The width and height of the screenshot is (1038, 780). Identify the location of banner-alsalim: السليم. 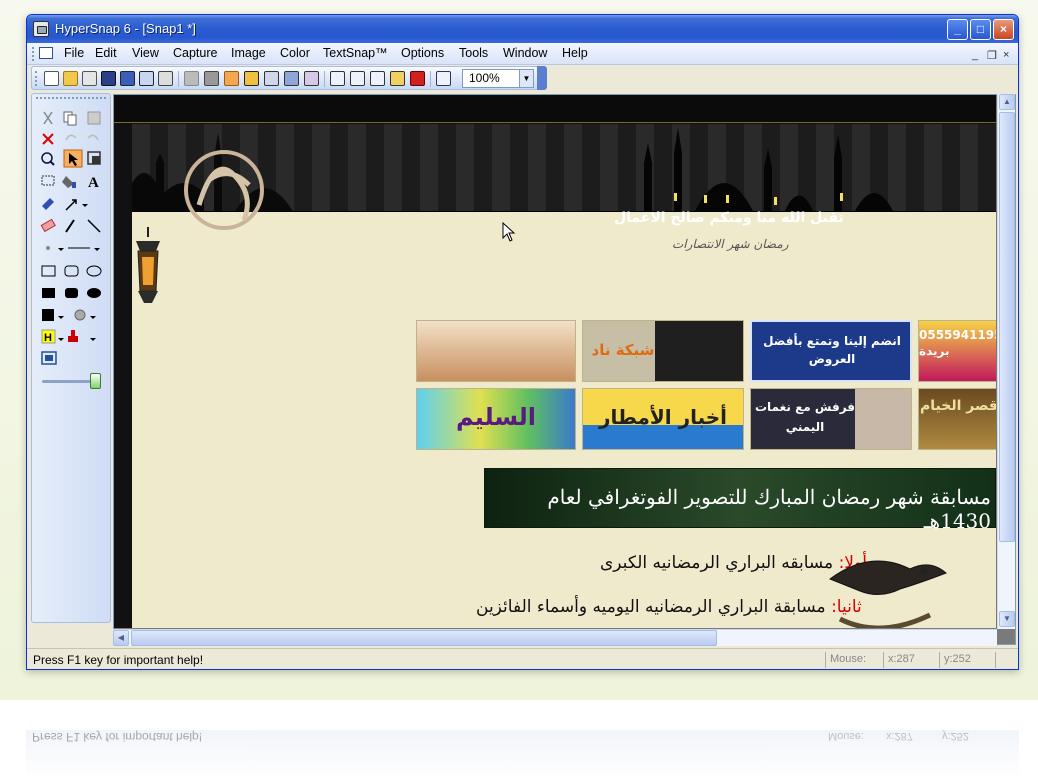
(496, 419).